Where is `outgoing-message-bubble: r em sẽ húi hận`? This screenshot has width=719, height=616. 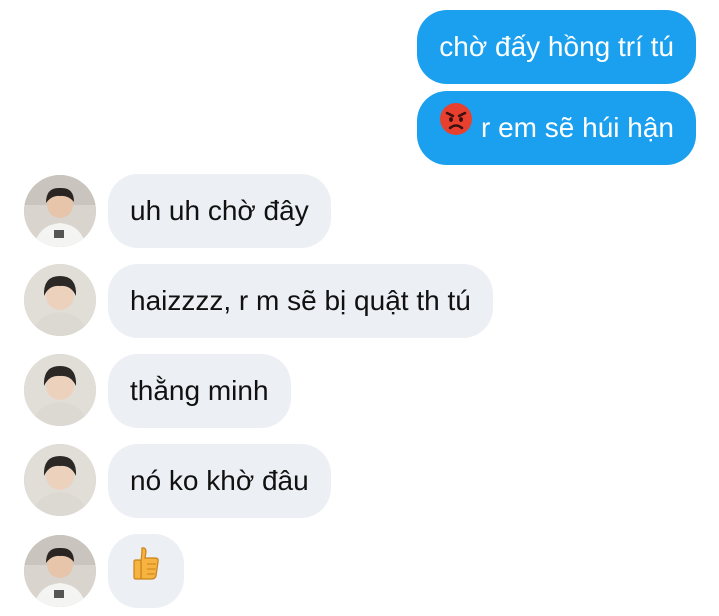
outgoing-message-bubble: r em sẽ húi hận is located at coordinates (556, 128).